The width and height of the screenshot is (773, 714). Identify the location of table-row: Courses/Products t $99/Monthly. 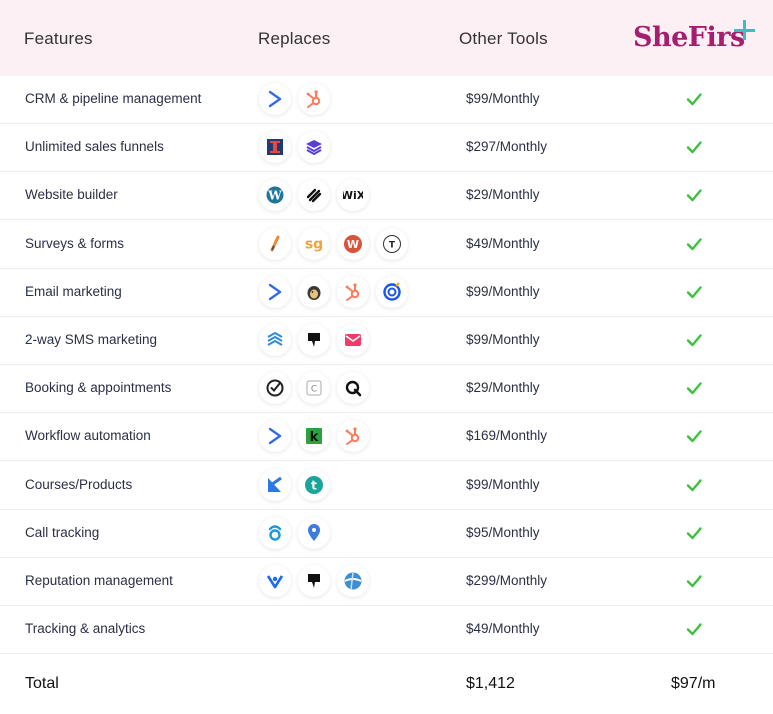
(386, 485).